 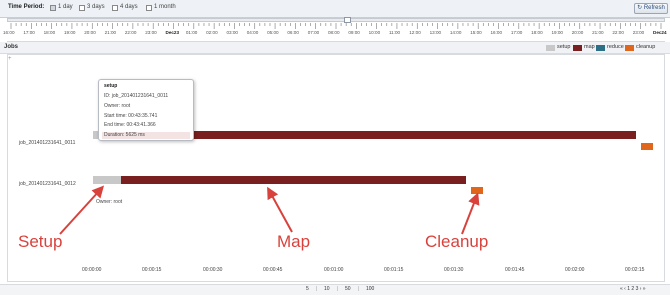 I want to click on annotation-arrows, so click(x=269, y=210).